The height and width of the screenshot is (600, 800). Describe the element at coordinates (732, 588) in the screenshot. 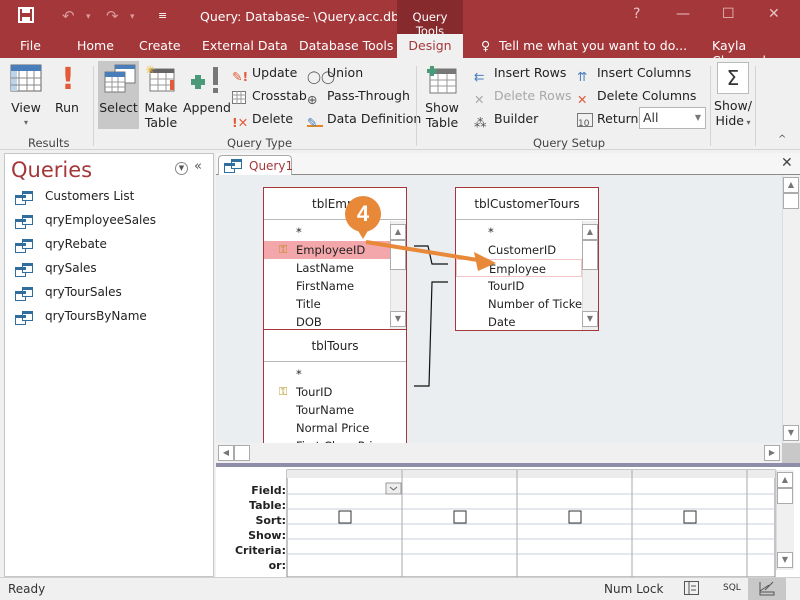

I see `sql-view-button: SQL` at that location.